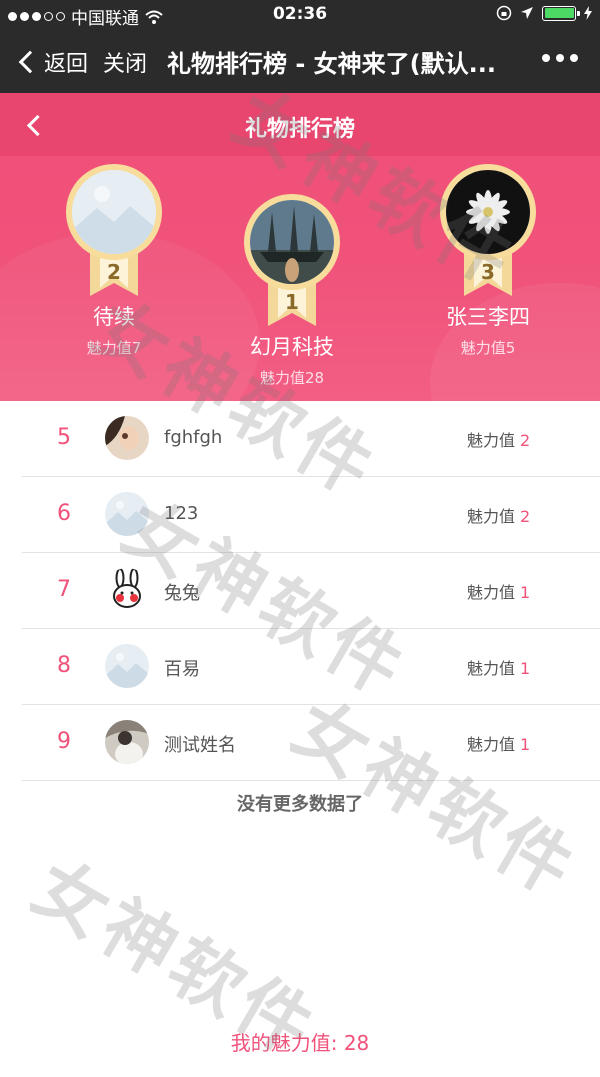 This screenshot has width=600, height=1077. I want to click on podium-charm: 魅力值7, so click(114, 347).